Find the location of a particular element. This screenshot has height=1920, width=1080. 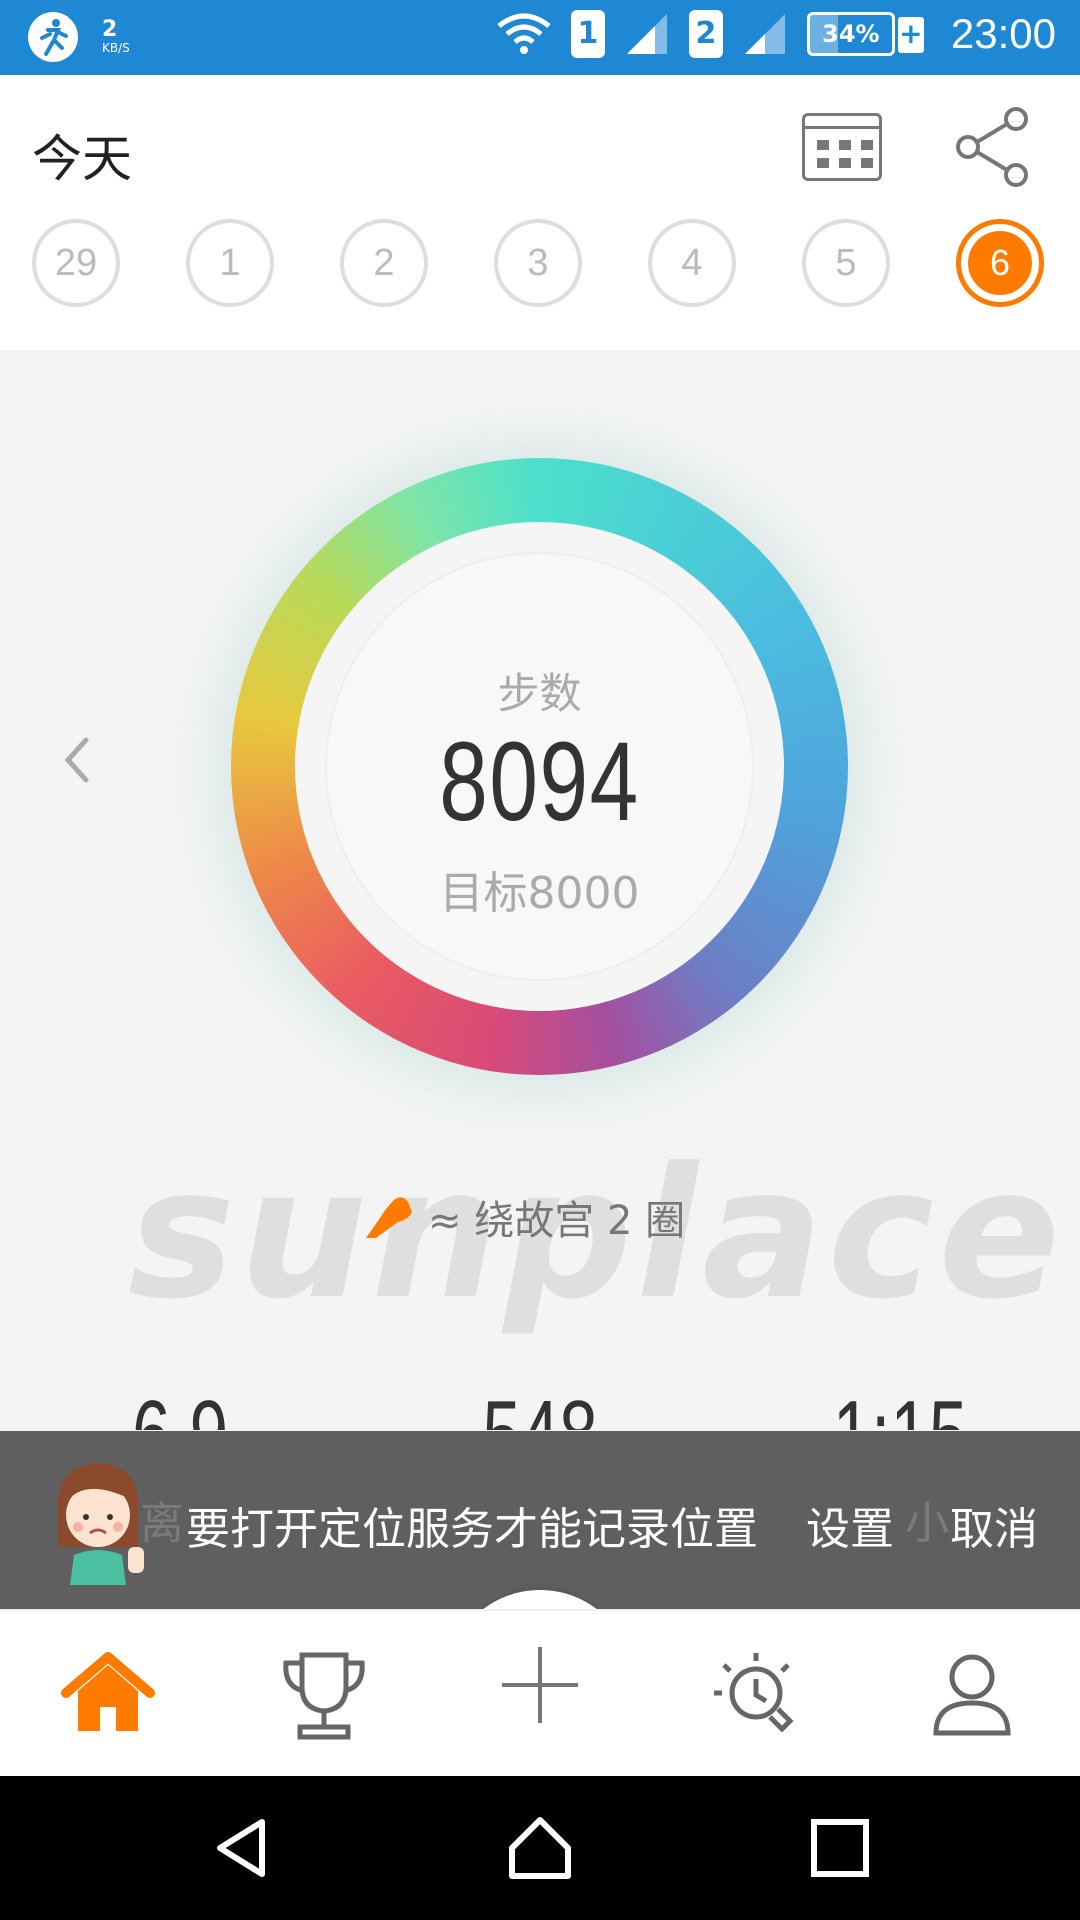

wifi-icon is located at coordinates (524, 33).